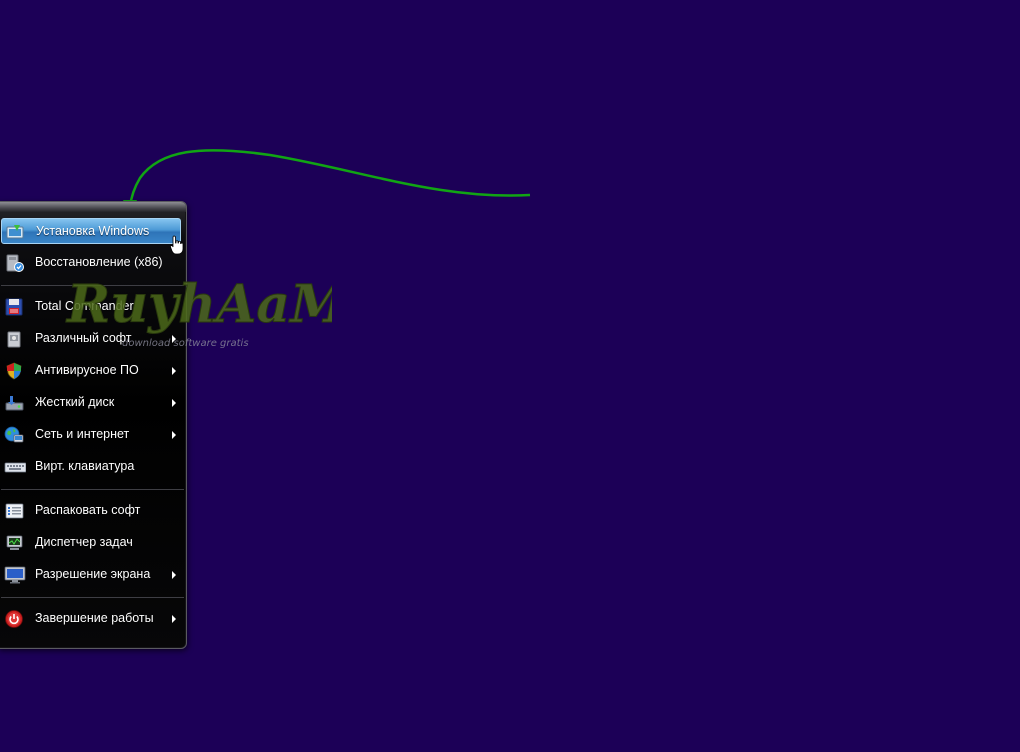 The width and height of the screenshot is (1020, 752). What do you see at coordinates (93, 207) in the screenshot?
I see `menu-top-bar` at bounding box center [93, 207].